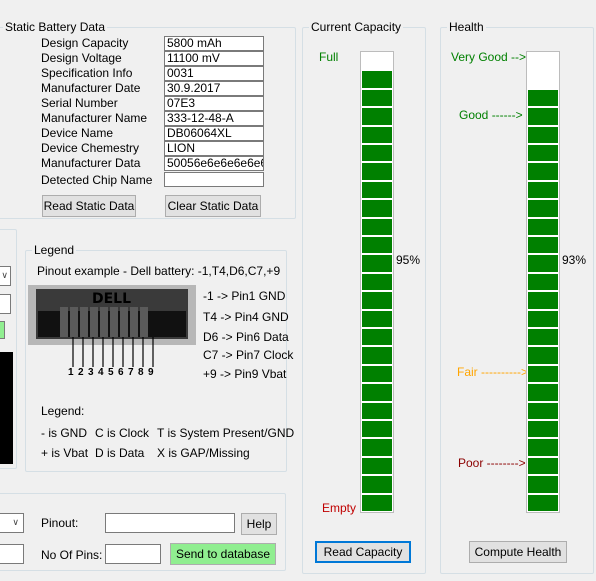 The width and height of the screenshot is (596, 581). What do you see at coordinates (91, 372) in the screenshot?
I see `pin-number: 3` at bounding box center [91, 372].